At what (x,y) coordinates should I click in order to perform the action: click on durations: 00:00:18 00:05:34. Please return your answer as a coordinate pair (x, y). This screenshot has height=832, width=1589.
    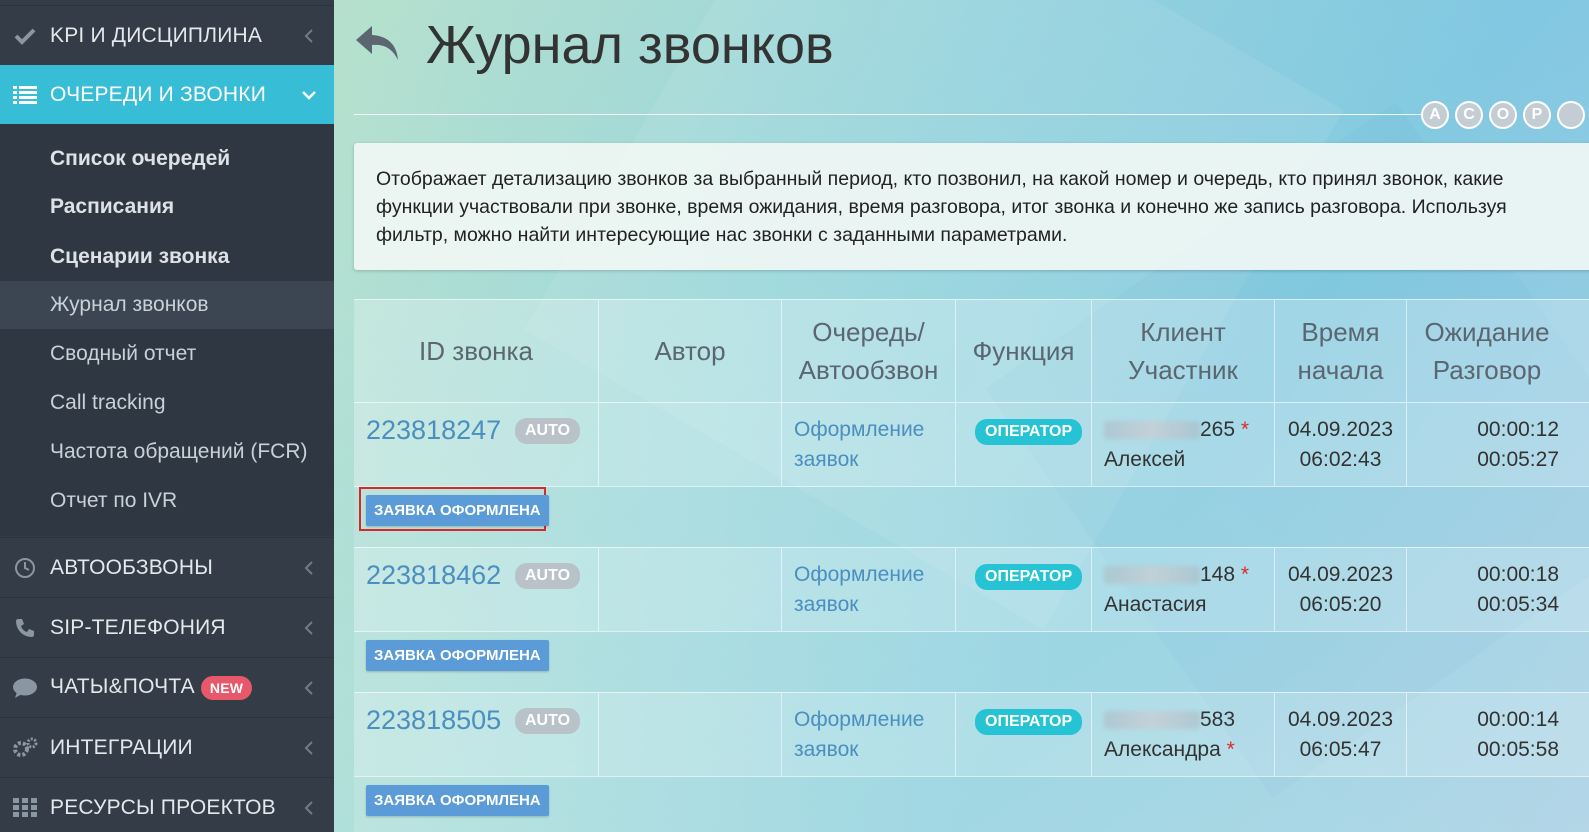
    Looking at the image, I should click on (1518, 590).